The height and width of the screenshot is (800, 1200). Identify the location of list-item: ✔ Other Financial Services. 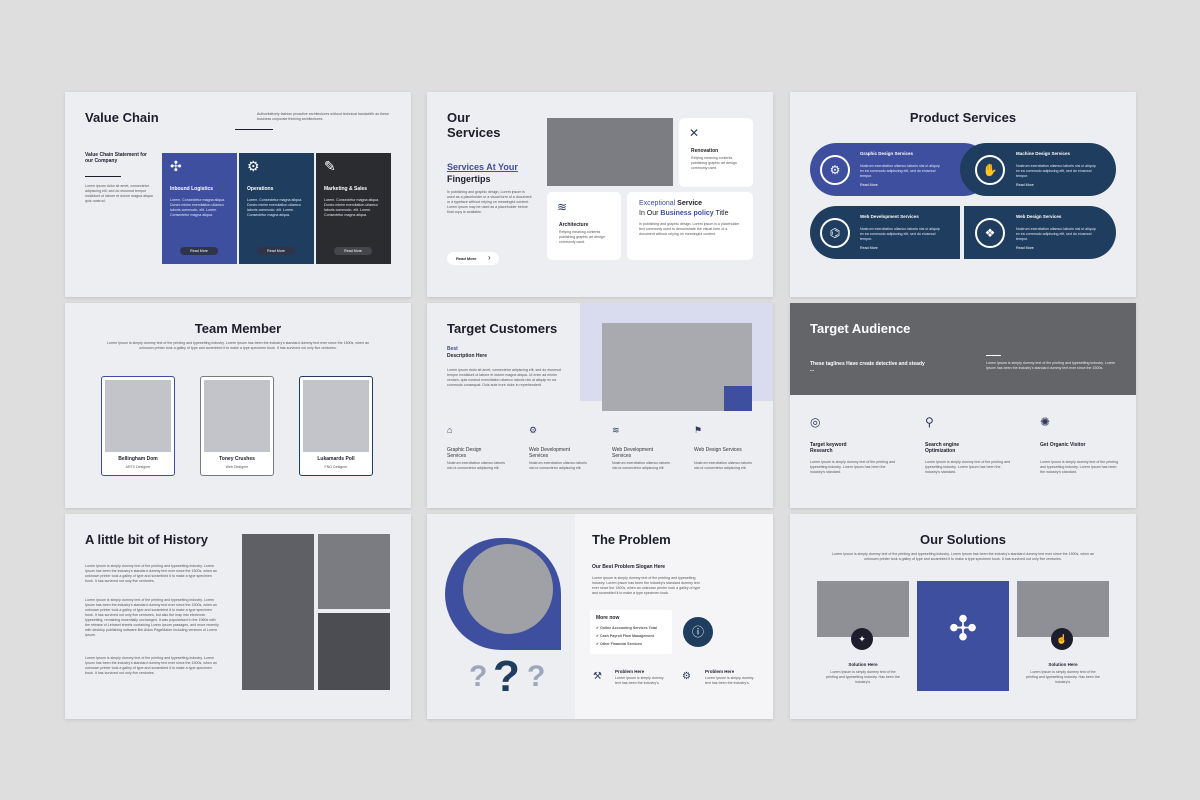
(619, 644).